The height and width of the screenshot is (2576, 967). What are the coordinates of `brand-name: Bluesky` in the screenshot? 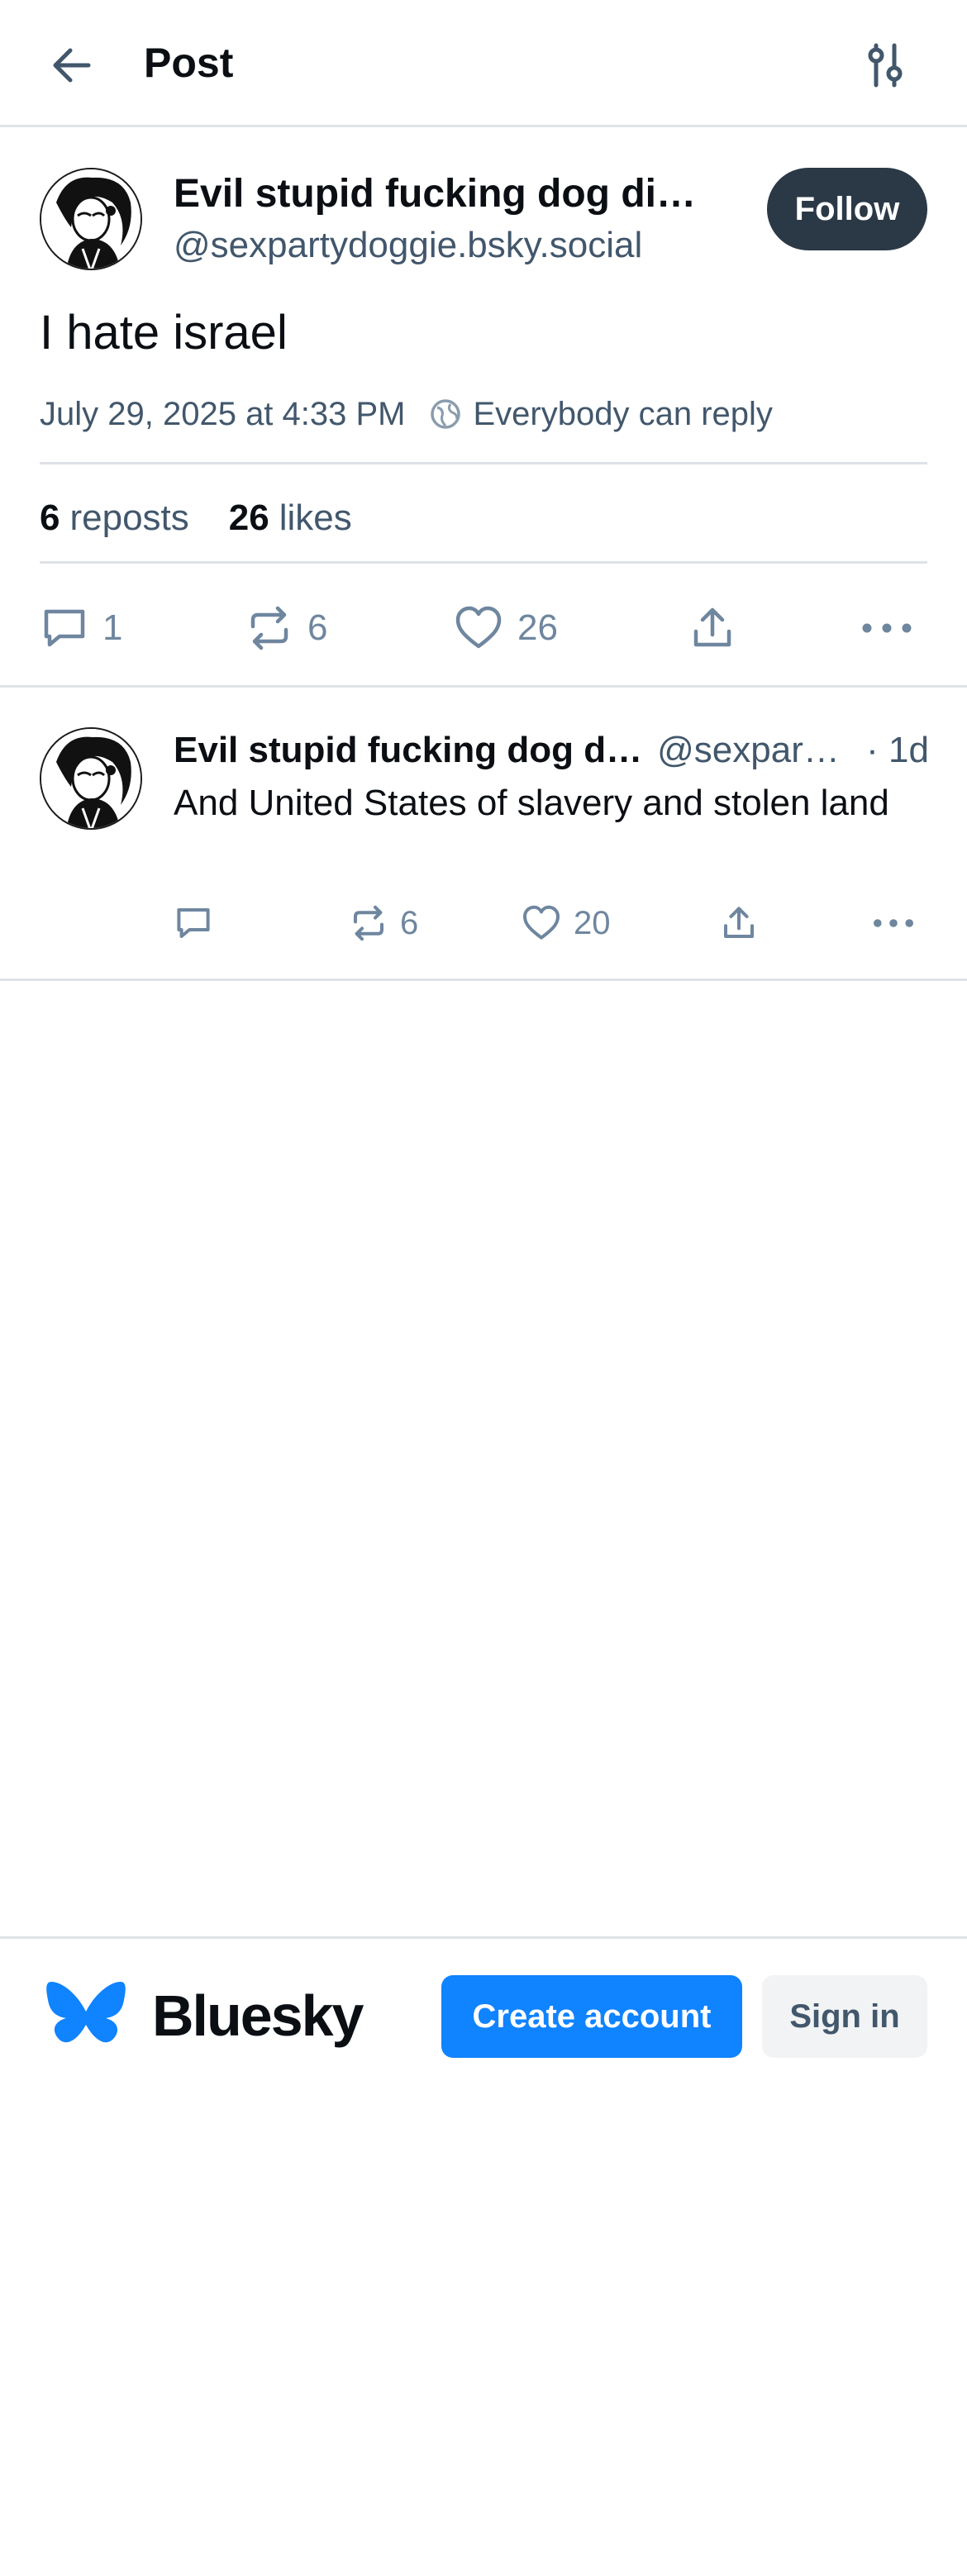 It's located at (258, 2016).